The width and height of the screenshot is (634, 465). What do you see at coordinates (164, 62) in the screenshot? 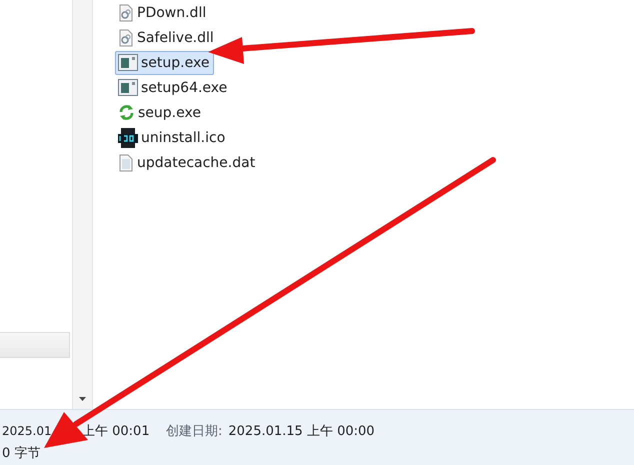
I see `file-item: setup.exe` at bounding box center [164, 62].